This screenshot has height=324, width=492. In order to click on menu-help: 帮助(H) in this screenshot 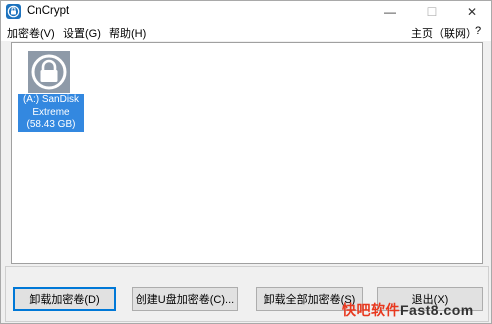, I will do `click(127, 33)`.